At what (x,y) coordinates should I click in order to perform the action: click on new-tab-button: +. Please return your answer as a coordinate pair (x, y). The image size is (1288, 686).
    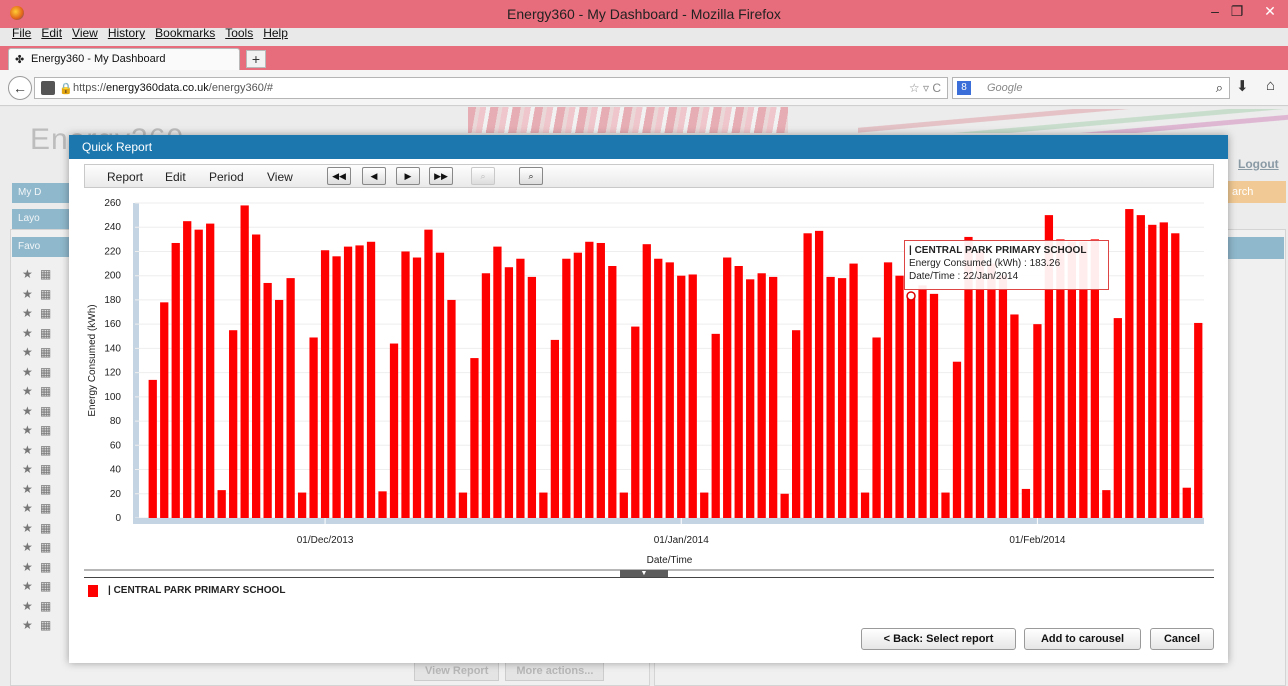
    Looking at the image, I should click on (256, 59).